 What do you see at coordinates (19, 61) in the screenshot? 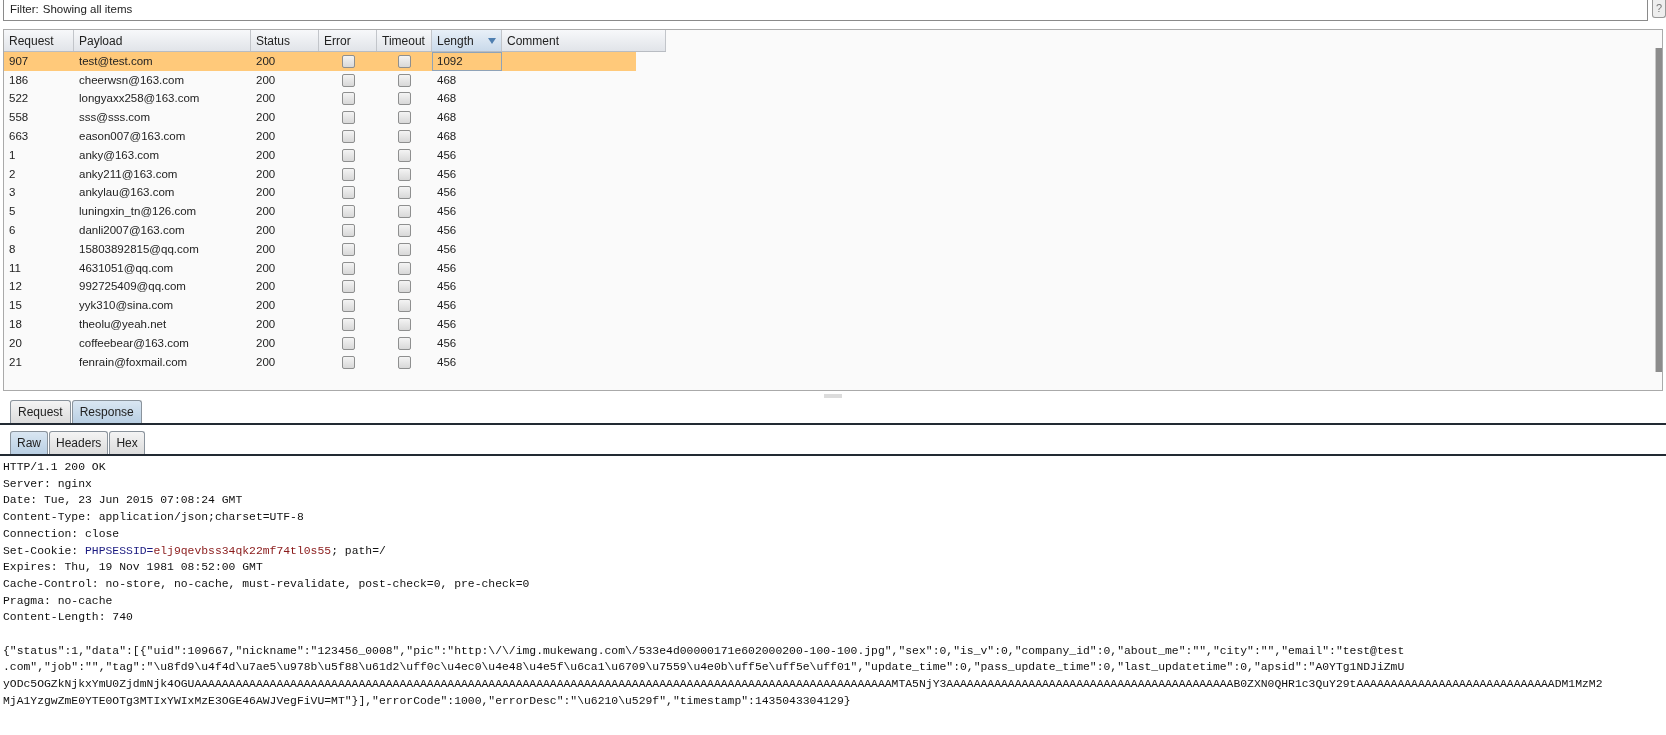
I see `table-cell-text: 907` at bounding box center [19, 61].